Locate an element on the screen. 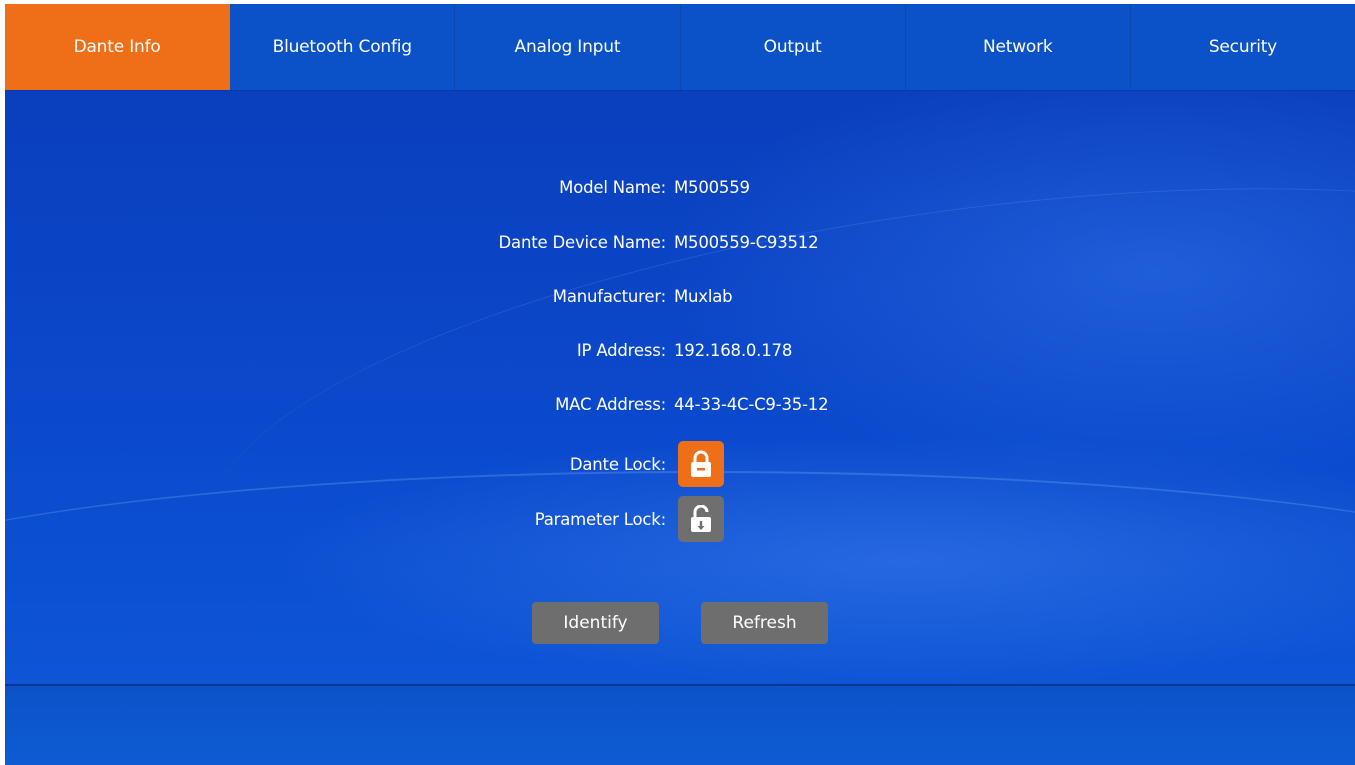 This screenshot has width=1355, height=765. parameter-lock-toggle is located at coordinates (701, 519).